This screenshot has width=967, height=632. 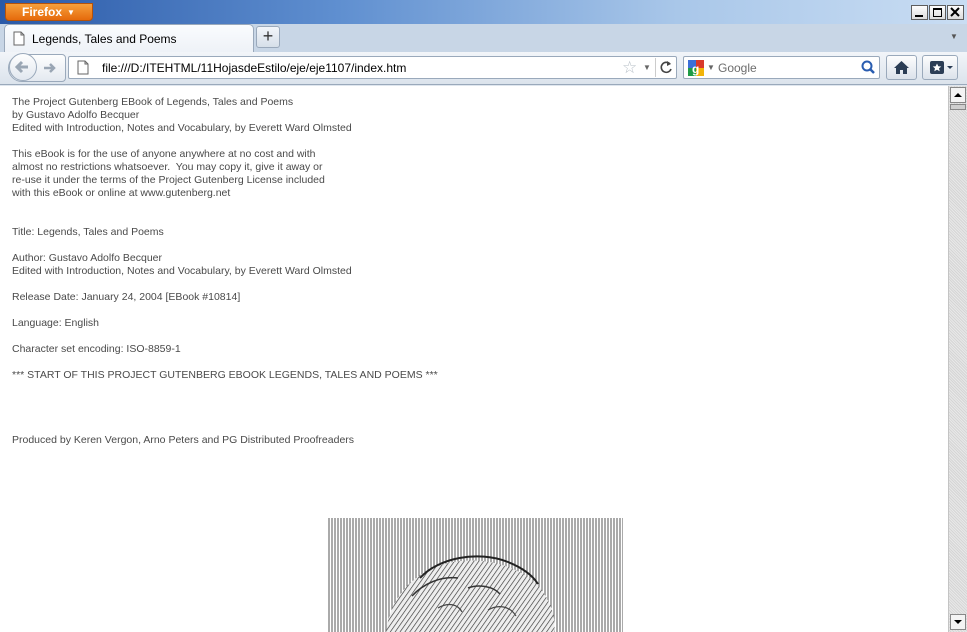 What do you see at coordinates (483, 12) in the screenshot?
I see `window-titlebar` at bounding box center [483, 12].